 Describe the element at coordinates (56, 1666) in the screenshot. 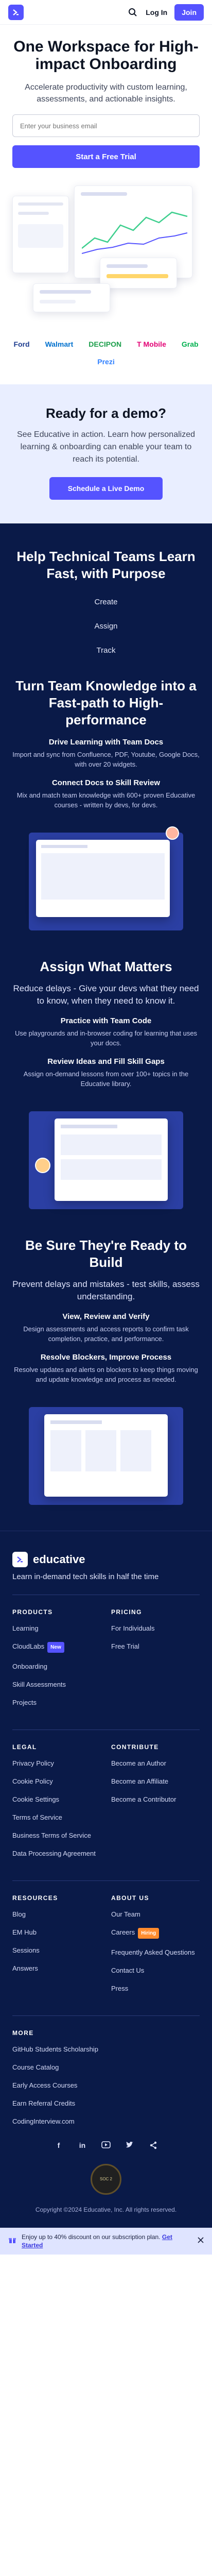

I see `footer-link: Onboarding` at that location.